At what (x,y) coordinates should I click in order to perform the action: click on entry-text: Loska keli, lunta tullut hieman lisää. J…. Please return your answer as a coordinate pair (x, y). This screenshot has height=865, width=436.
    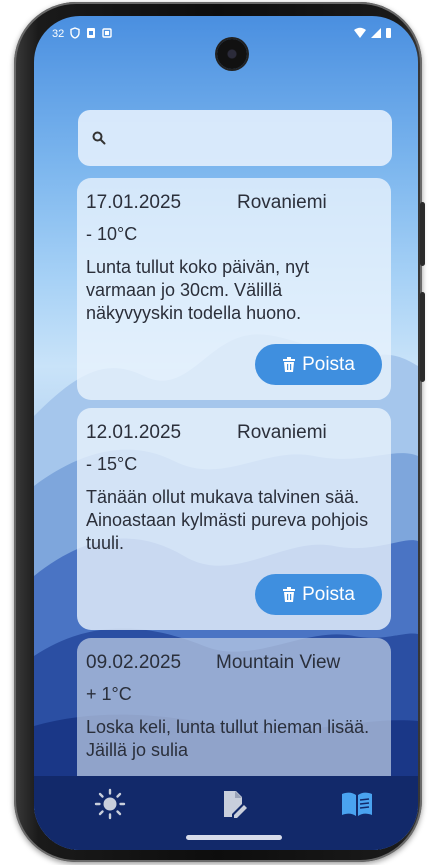
    Looking at the image, I should click on (228, 738).